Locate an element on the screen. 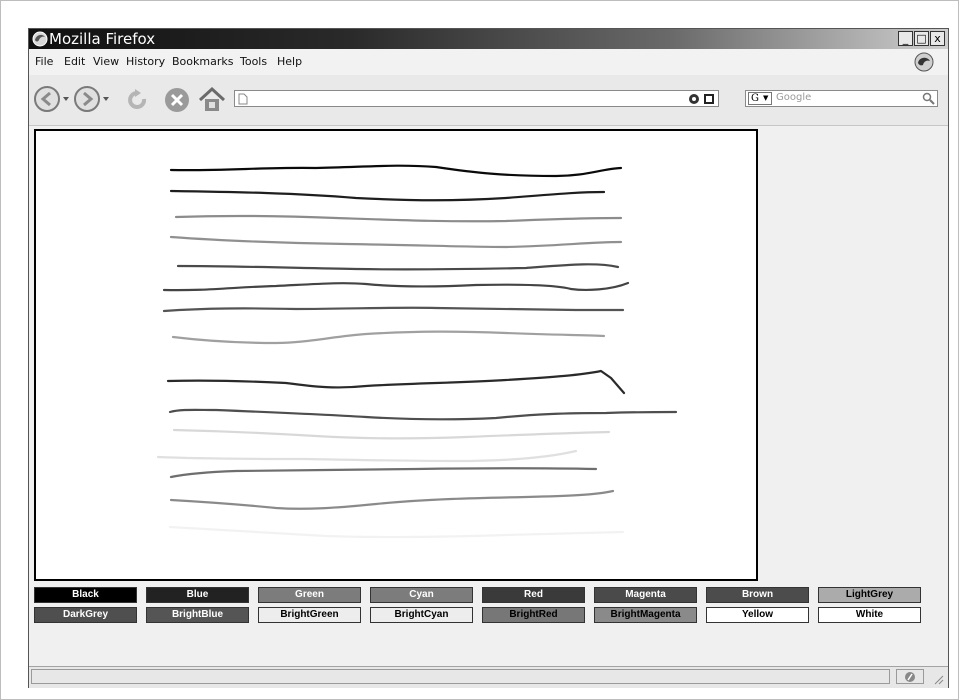 The height and width of the screenshot is (700, 959). color-button-blue: Blue is located at coordinates (197, 595).